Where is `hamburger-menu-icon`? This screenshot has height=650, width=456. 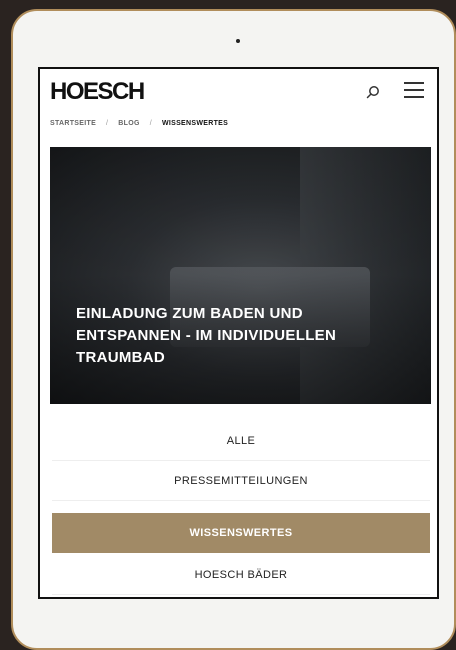 hamburger-menu-icon is located at coordinates (414, 91).